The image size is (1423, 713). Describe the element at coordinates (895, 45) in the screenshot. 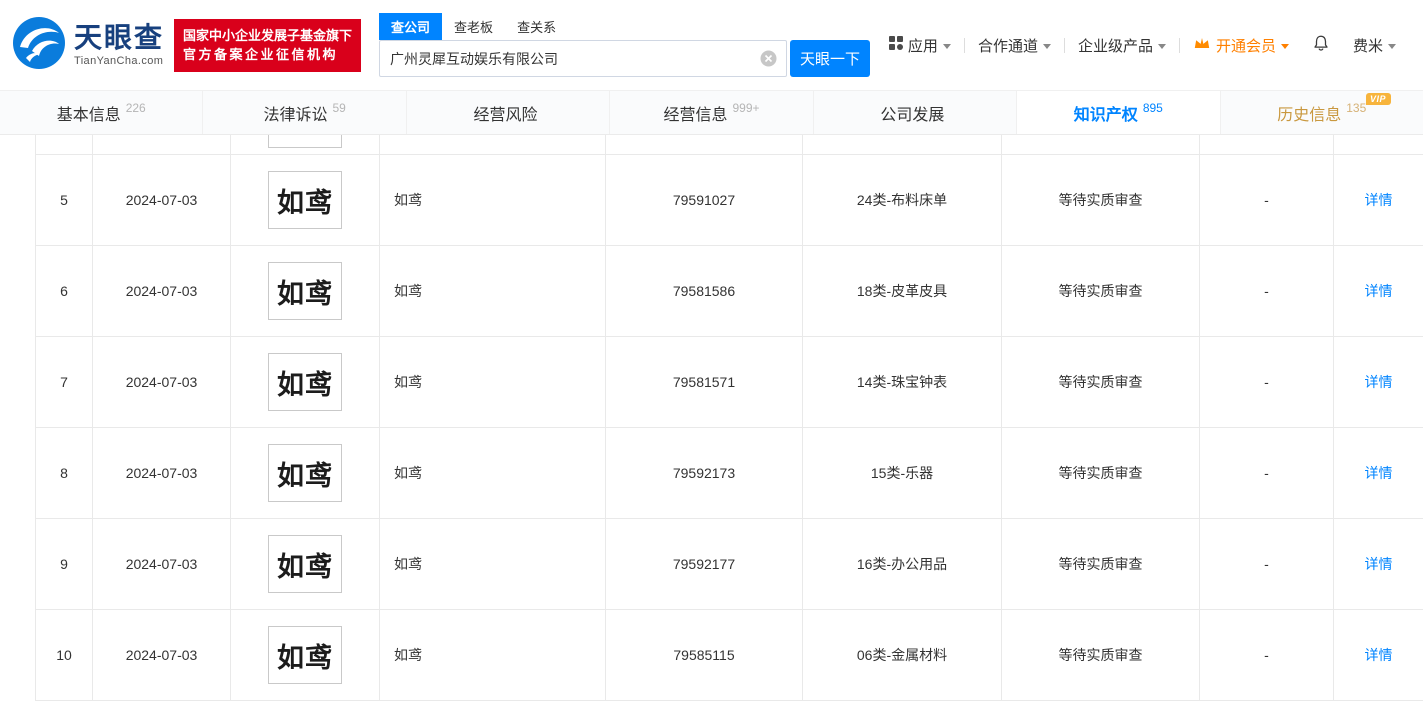

I see `apps-grid-icon` at that location.